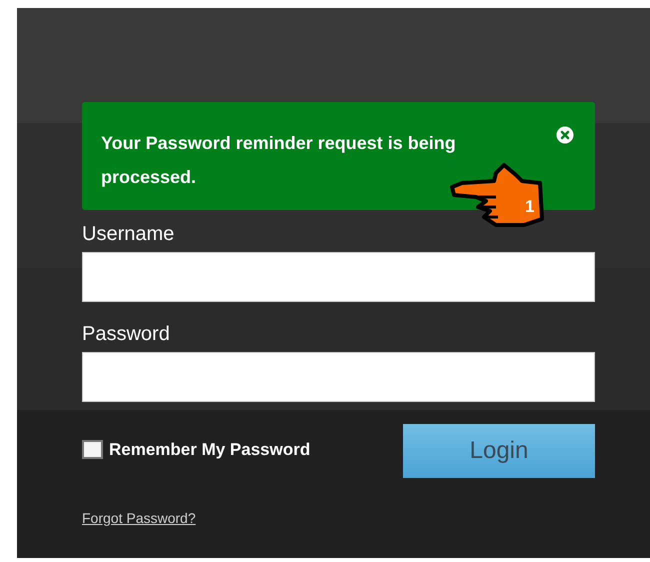 The image size is (650, 562). I want to click on pointing-hand-icon, so click(497, 195).